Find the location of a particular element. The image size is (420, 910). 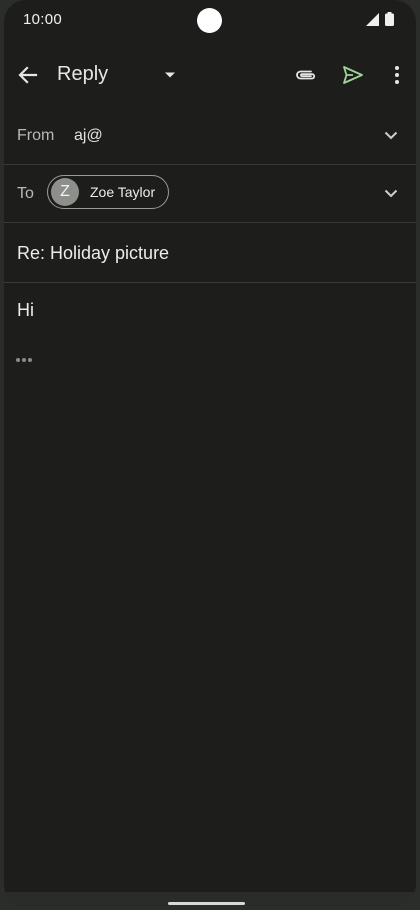

from-row: From aj@ is located at coordinates (210, 136).